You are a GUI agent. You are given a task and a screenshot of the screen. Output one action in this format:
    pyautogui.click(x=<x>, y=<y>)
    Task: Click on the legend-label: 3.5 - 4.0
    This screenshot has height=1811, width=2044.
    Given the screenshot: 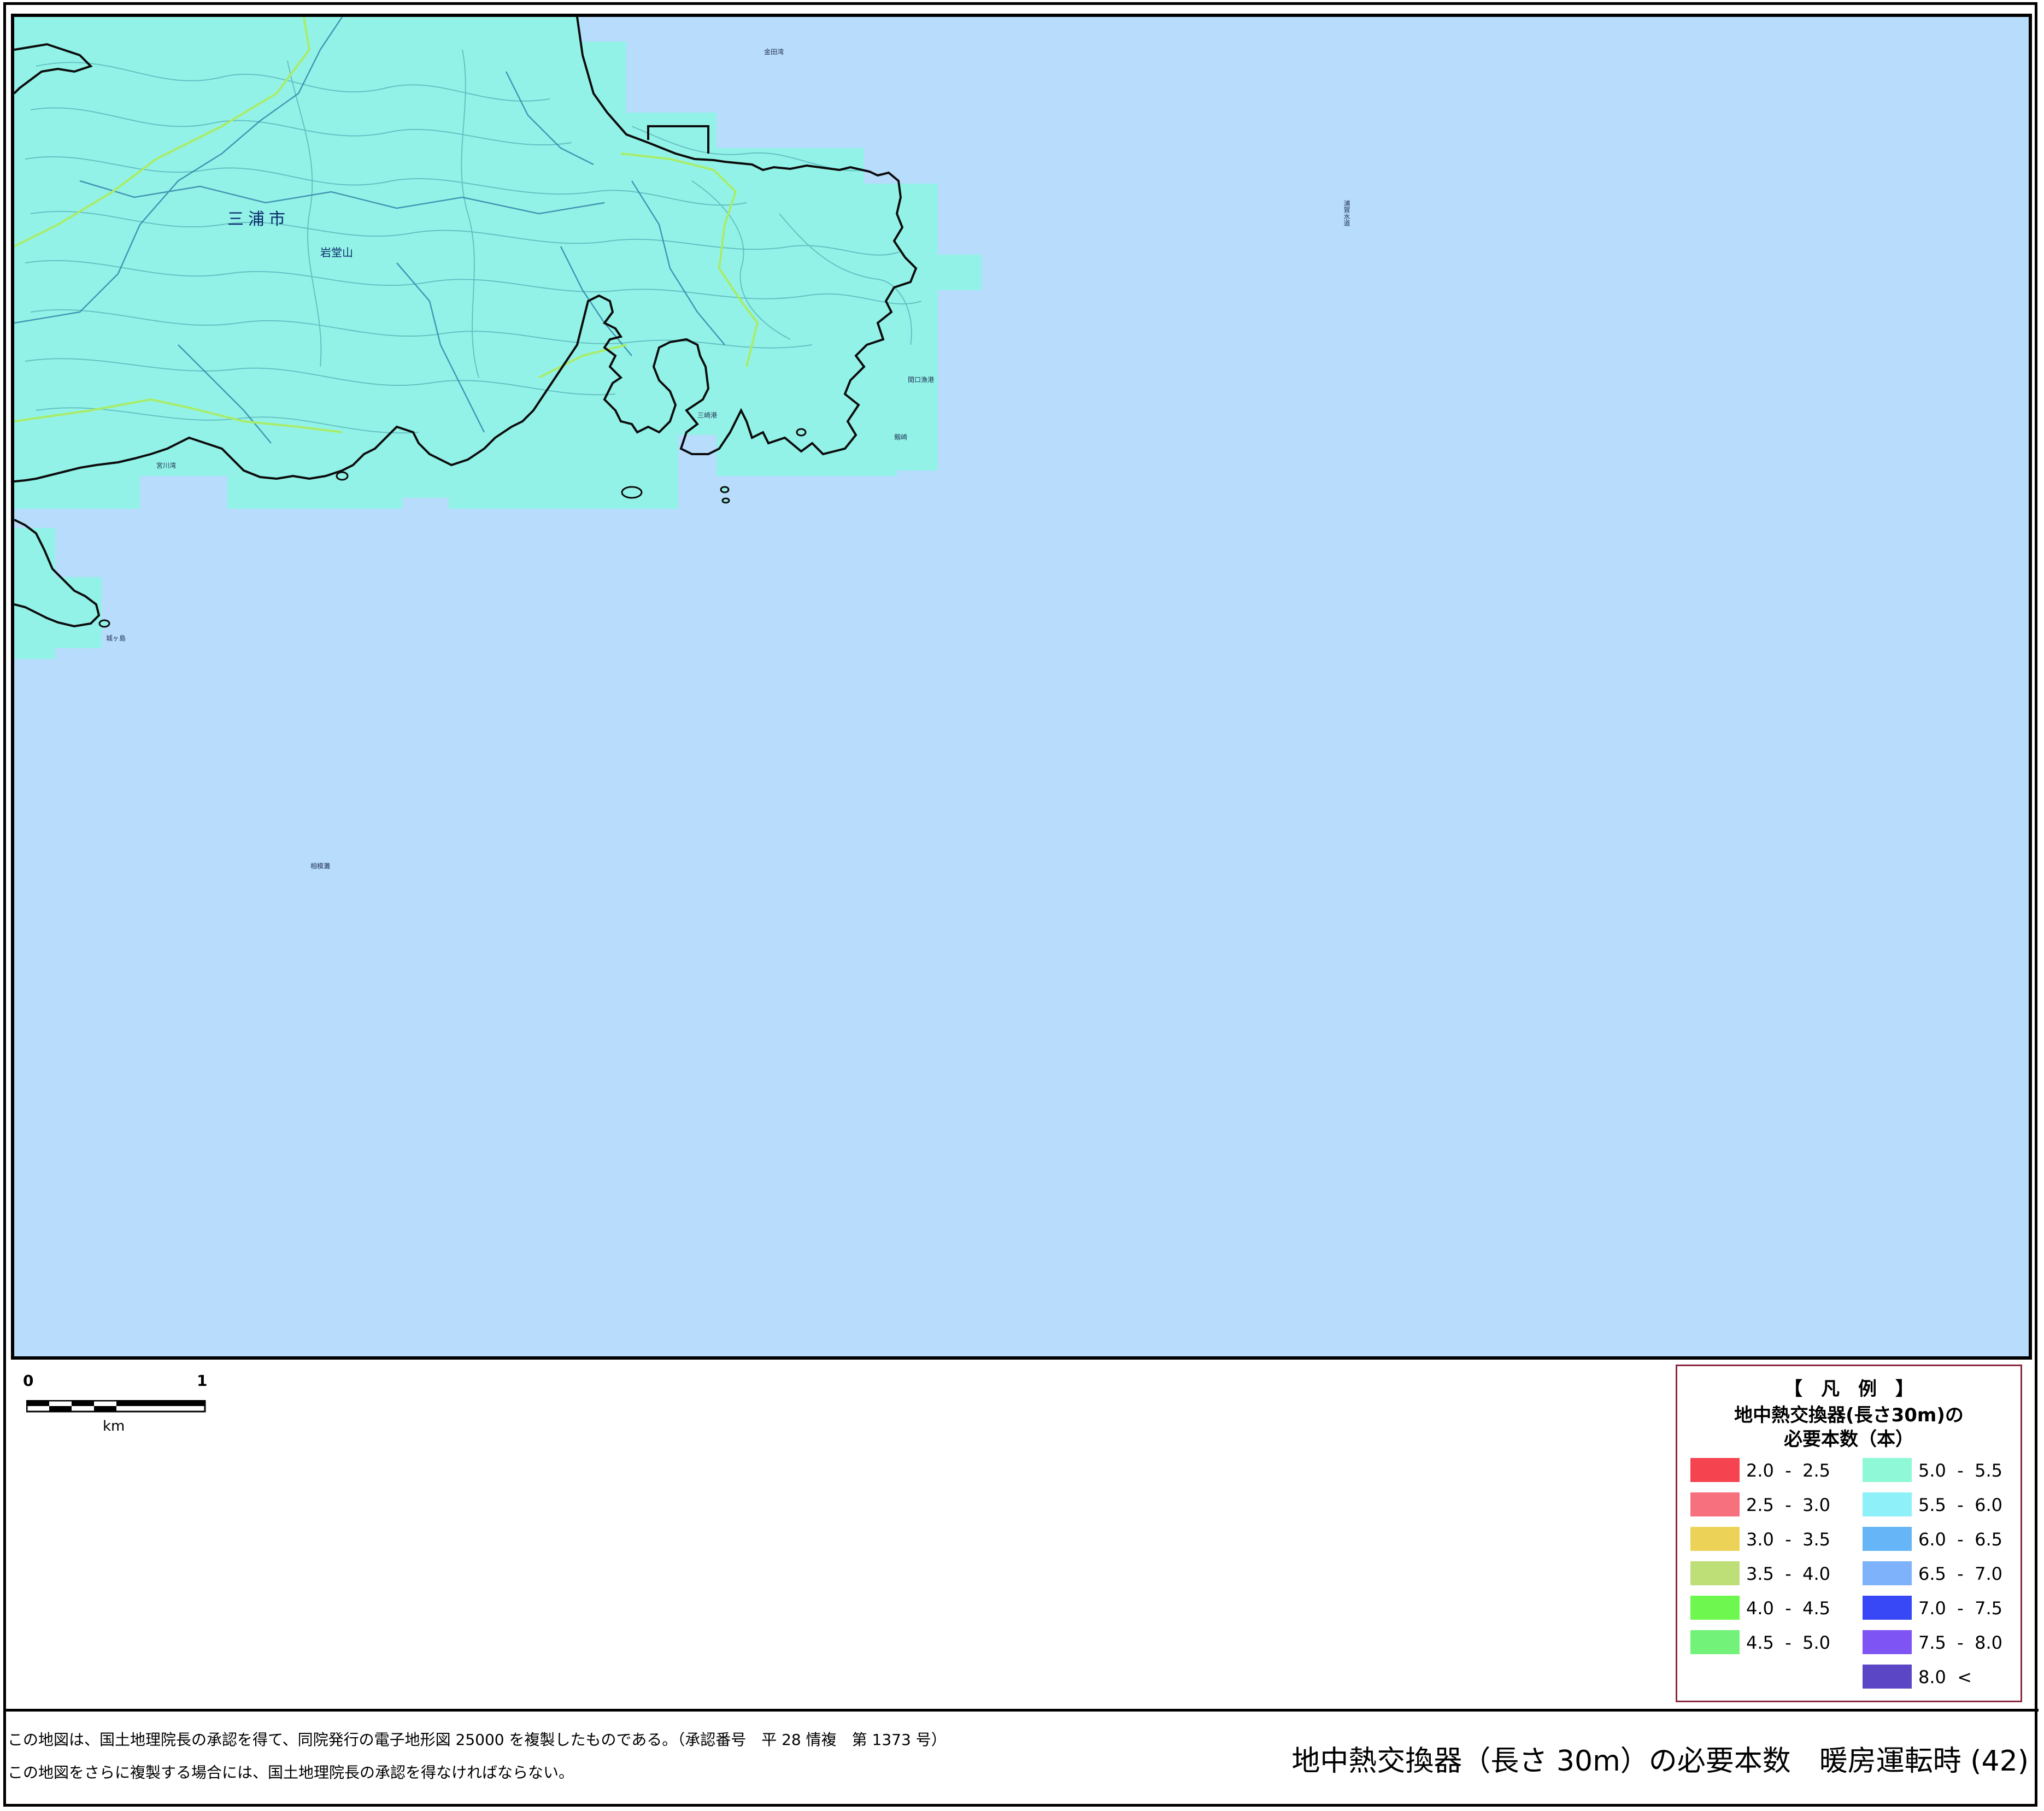 What is the action you would take?
    pyautogui.click(x=1788, y=1573)
    